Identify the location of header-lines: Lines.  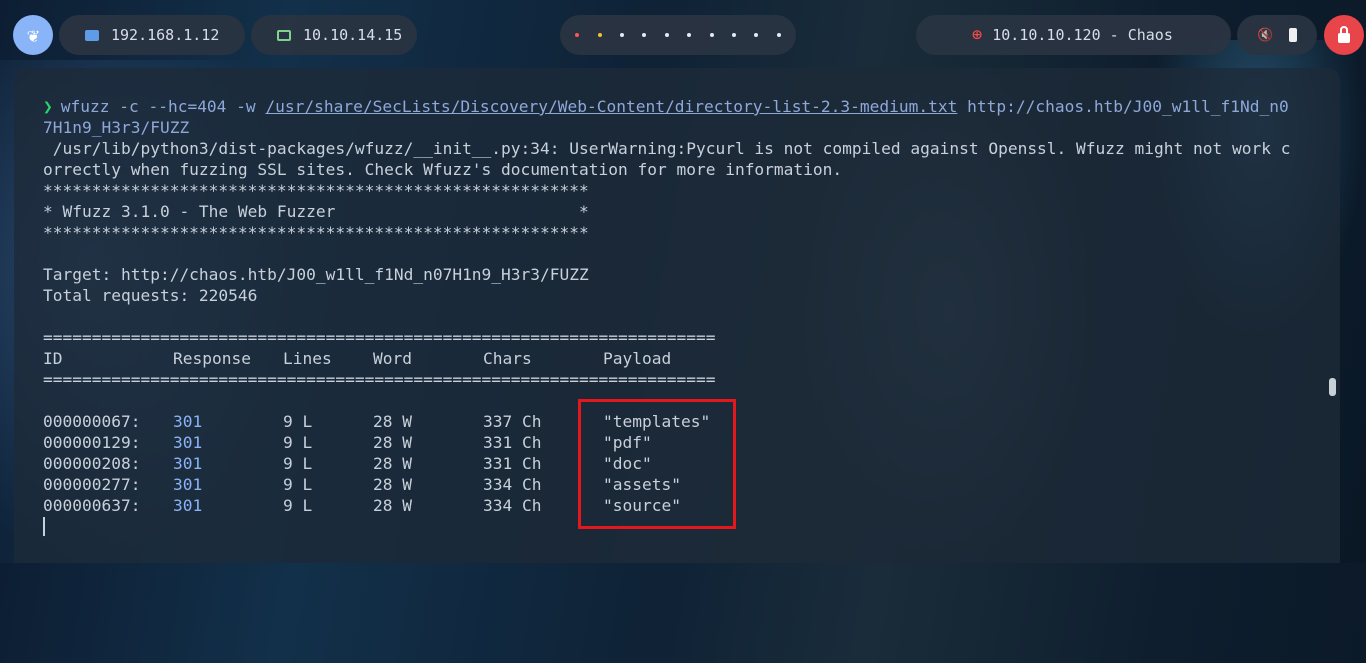
(307, 358).